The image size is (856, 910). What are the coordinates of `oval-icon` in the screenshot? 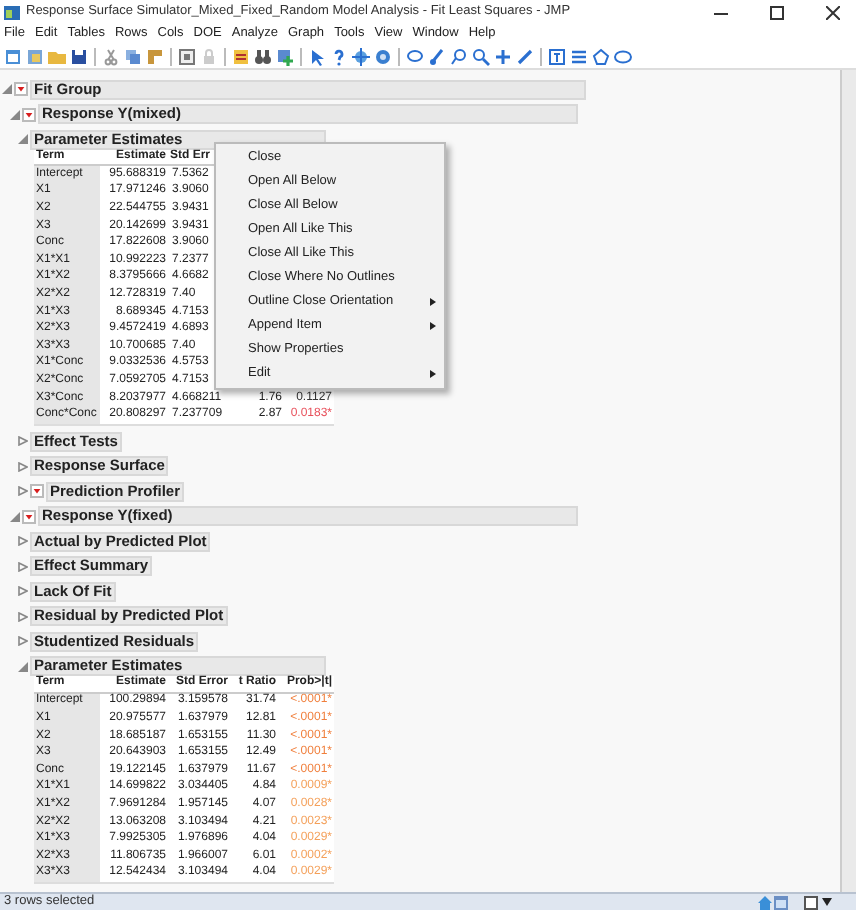 It's located at (623, 56).